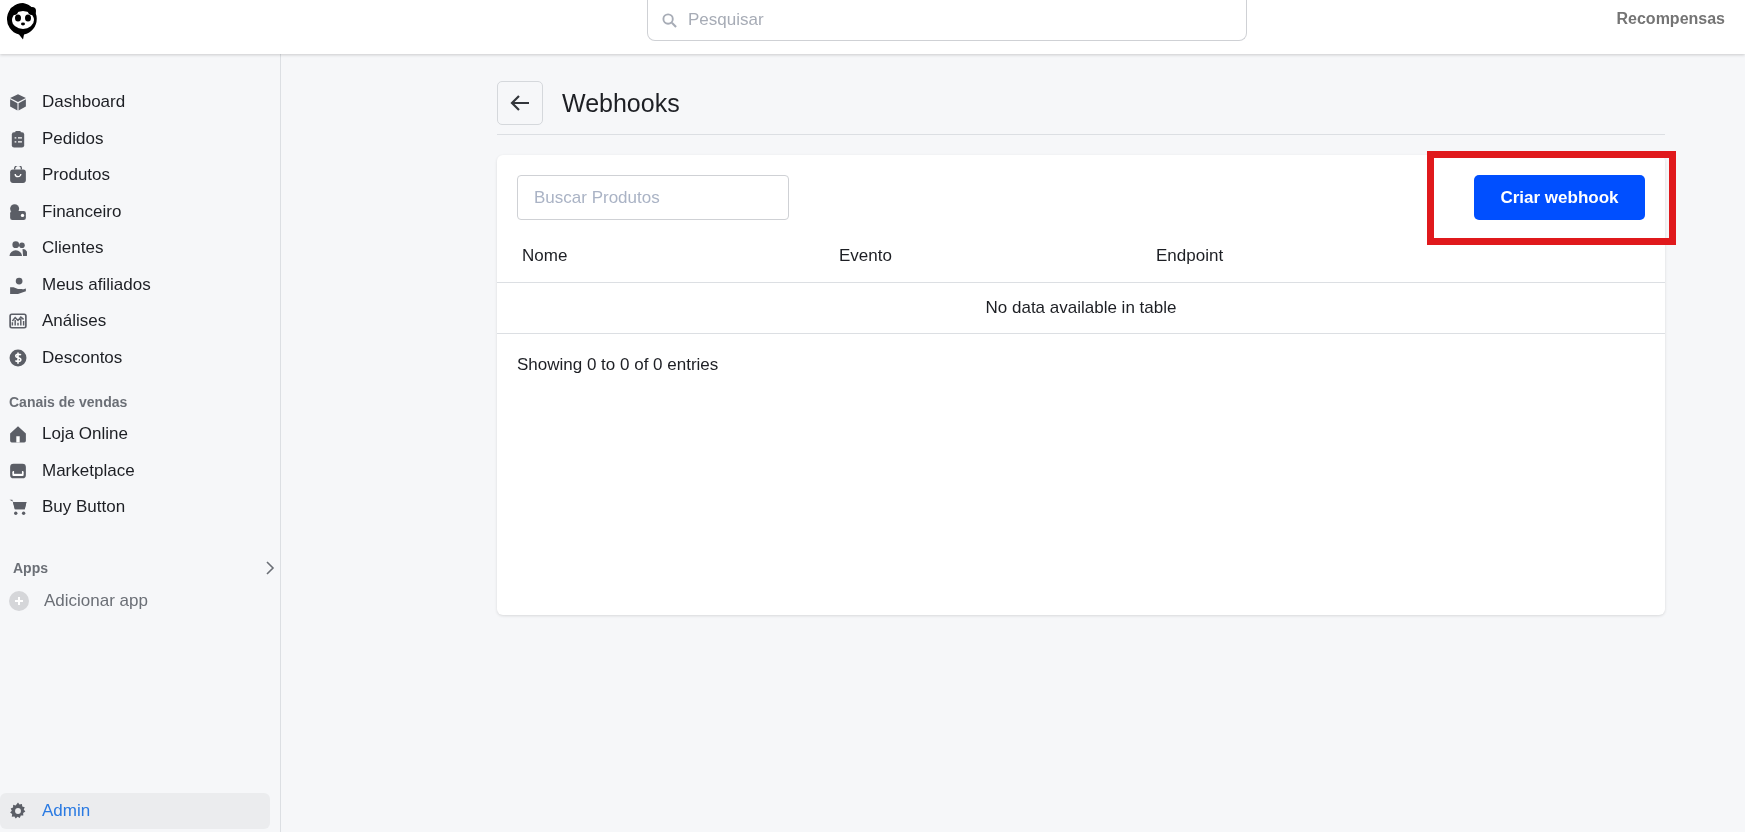 The width and height of the screenshot is (1745, 832). I want to click on column-header: Evento, so click(972, 258).